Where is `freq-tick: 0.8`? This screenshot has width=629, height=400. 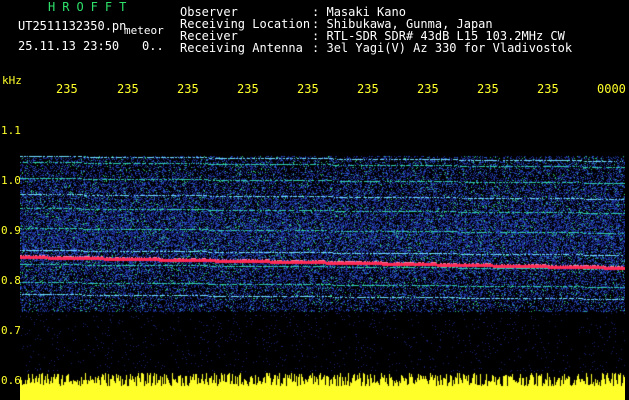 freq-tick: 0.8 is located at coordinates (11, 280).